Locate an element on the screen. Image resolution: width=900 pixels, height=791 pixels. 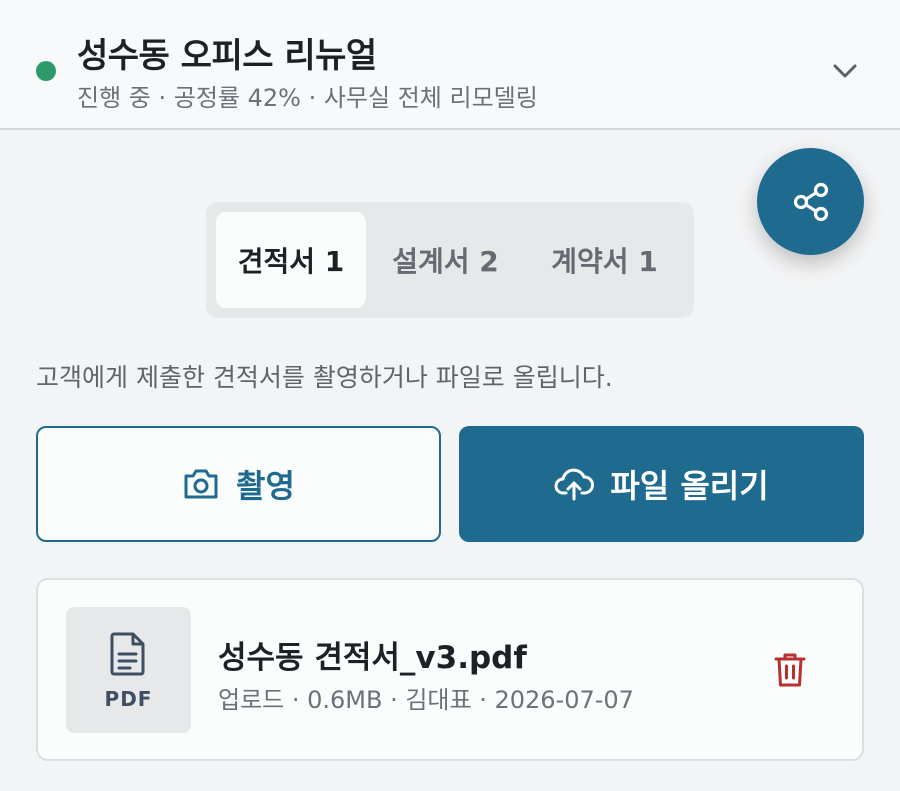
tab-design: 설계서 2 is located at coordinates (445, 260).